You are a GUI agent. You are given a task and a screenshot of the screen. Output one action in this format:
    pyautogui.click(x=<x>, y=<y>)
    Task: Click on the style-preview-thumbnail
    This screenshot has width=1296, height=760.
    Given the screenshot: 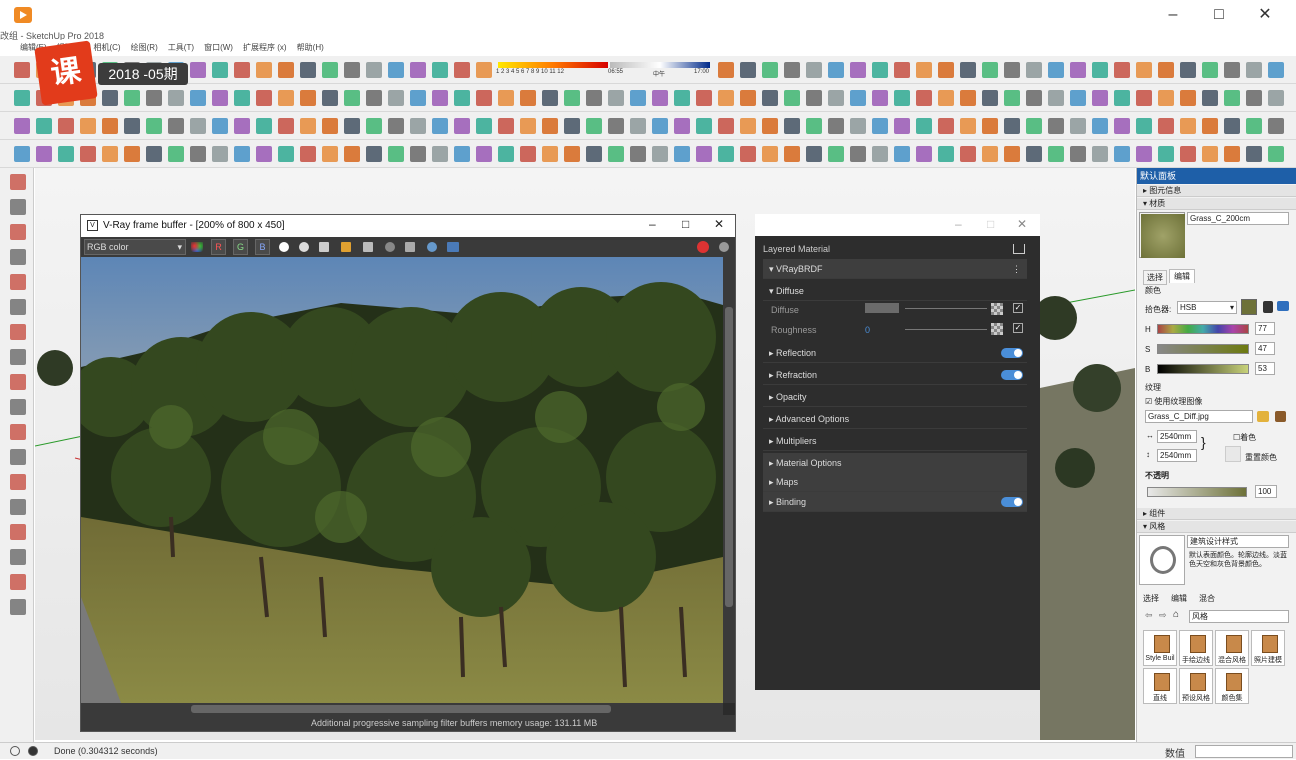 What is the action you would take?
    pyautogui.click(x=1162, y=560)
    